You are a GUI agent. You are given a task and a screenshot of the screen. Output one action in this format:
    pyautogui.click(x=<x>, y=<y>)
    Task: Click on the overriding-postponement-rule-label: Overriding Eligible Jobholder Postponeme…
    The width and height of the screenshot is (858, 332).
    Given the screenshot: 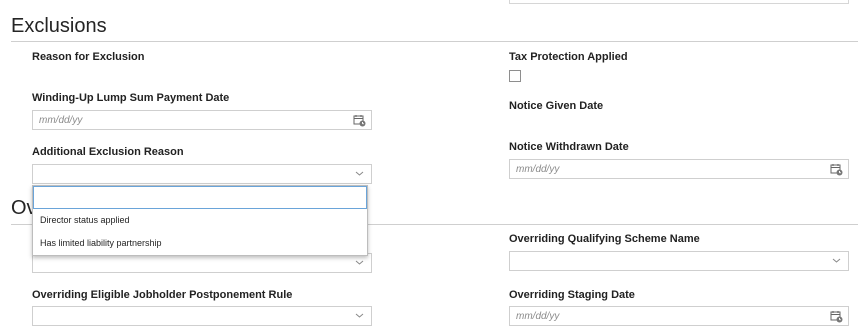 What is the action you would take?
    pyautogui.click(x=162, y=295)
    